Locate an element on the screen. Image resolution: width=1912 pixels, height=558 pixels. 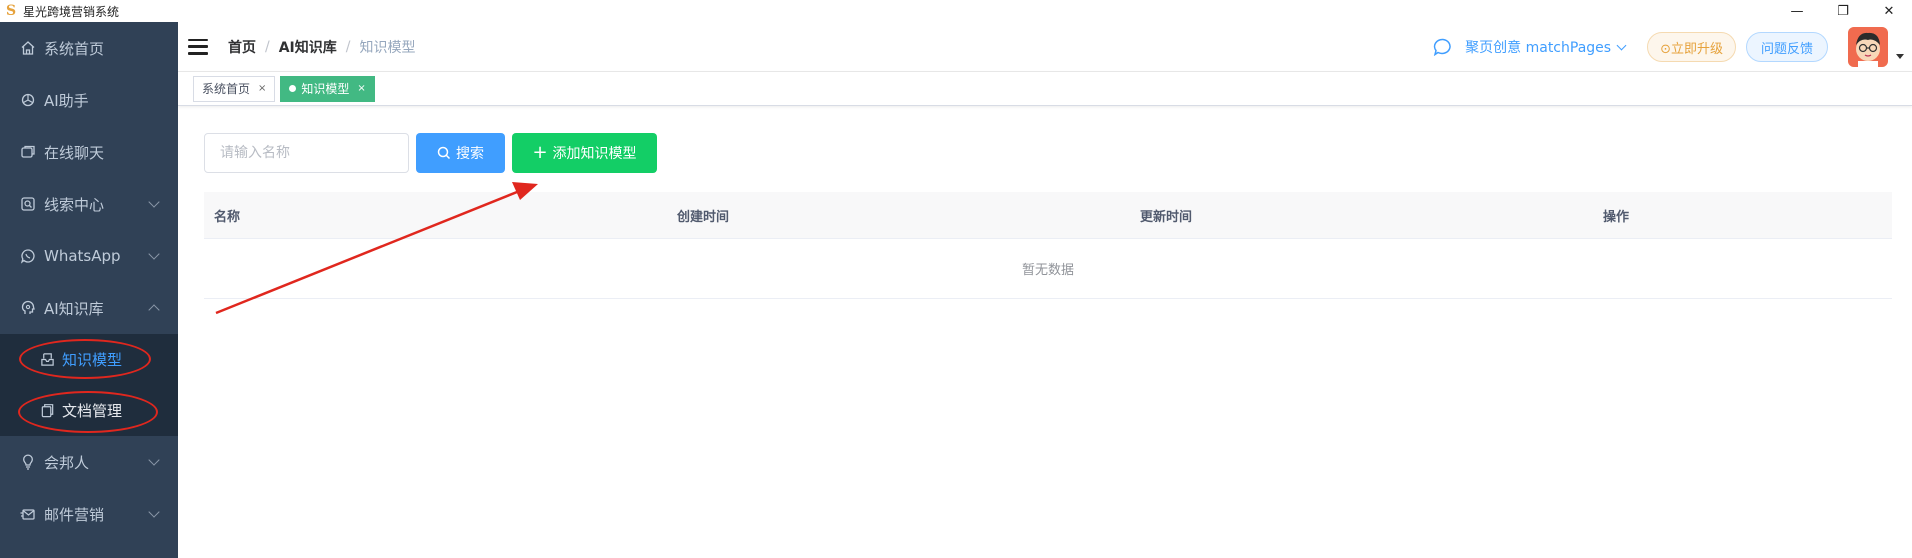
ai-knowledge-submenu: 知识模型 文档管理 is located at coordinates (89, 385).